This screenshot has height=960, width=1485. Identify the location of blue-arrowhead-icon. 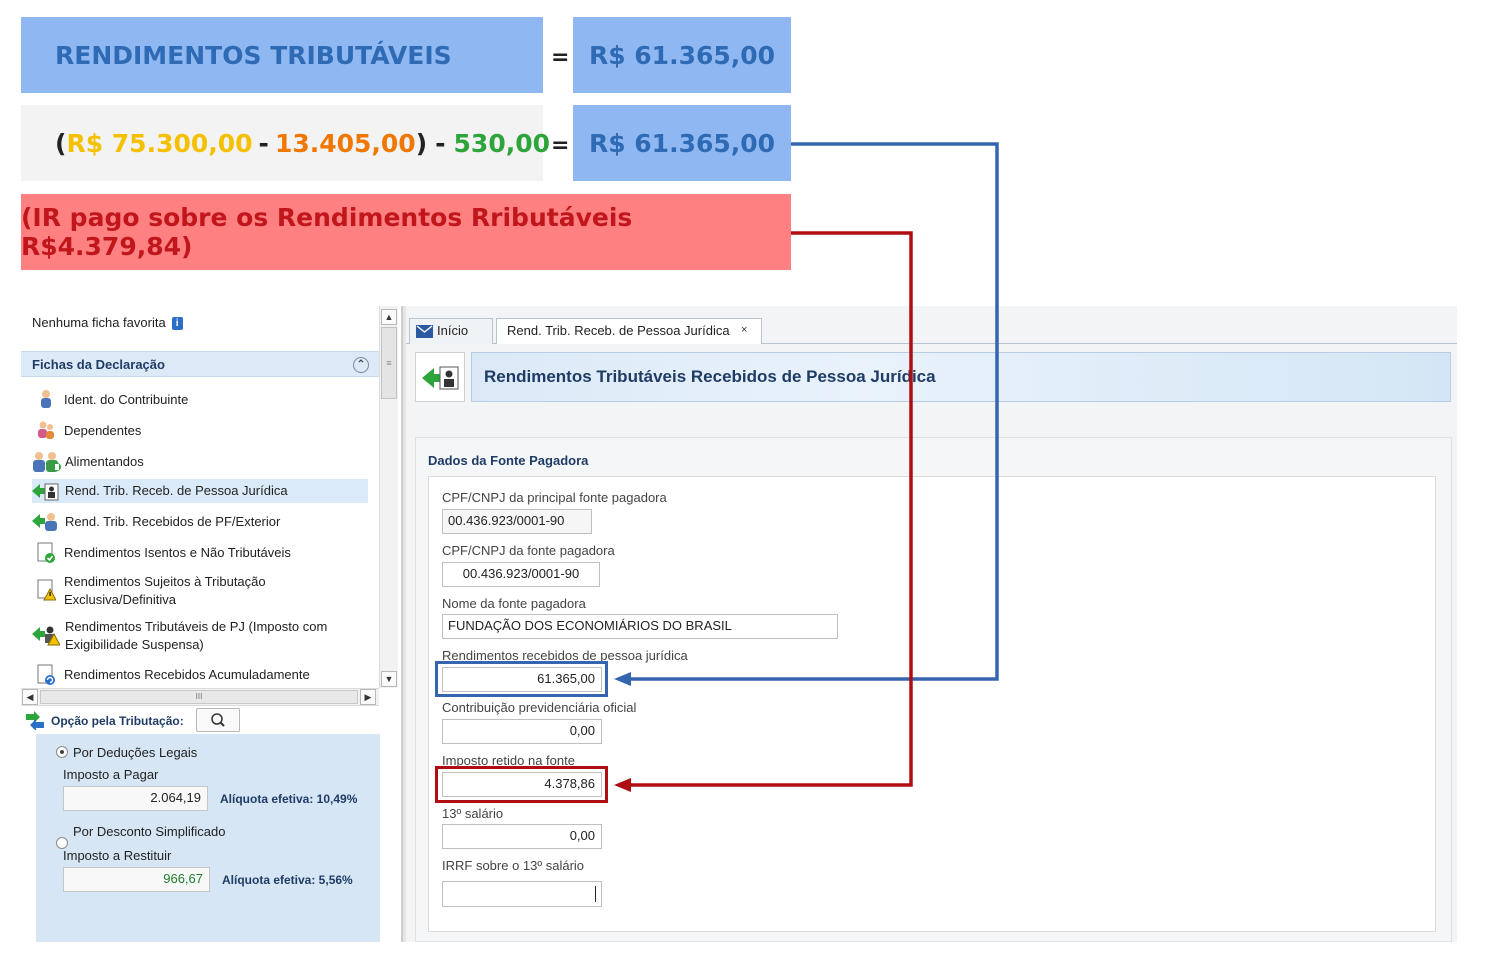
(622, 679).